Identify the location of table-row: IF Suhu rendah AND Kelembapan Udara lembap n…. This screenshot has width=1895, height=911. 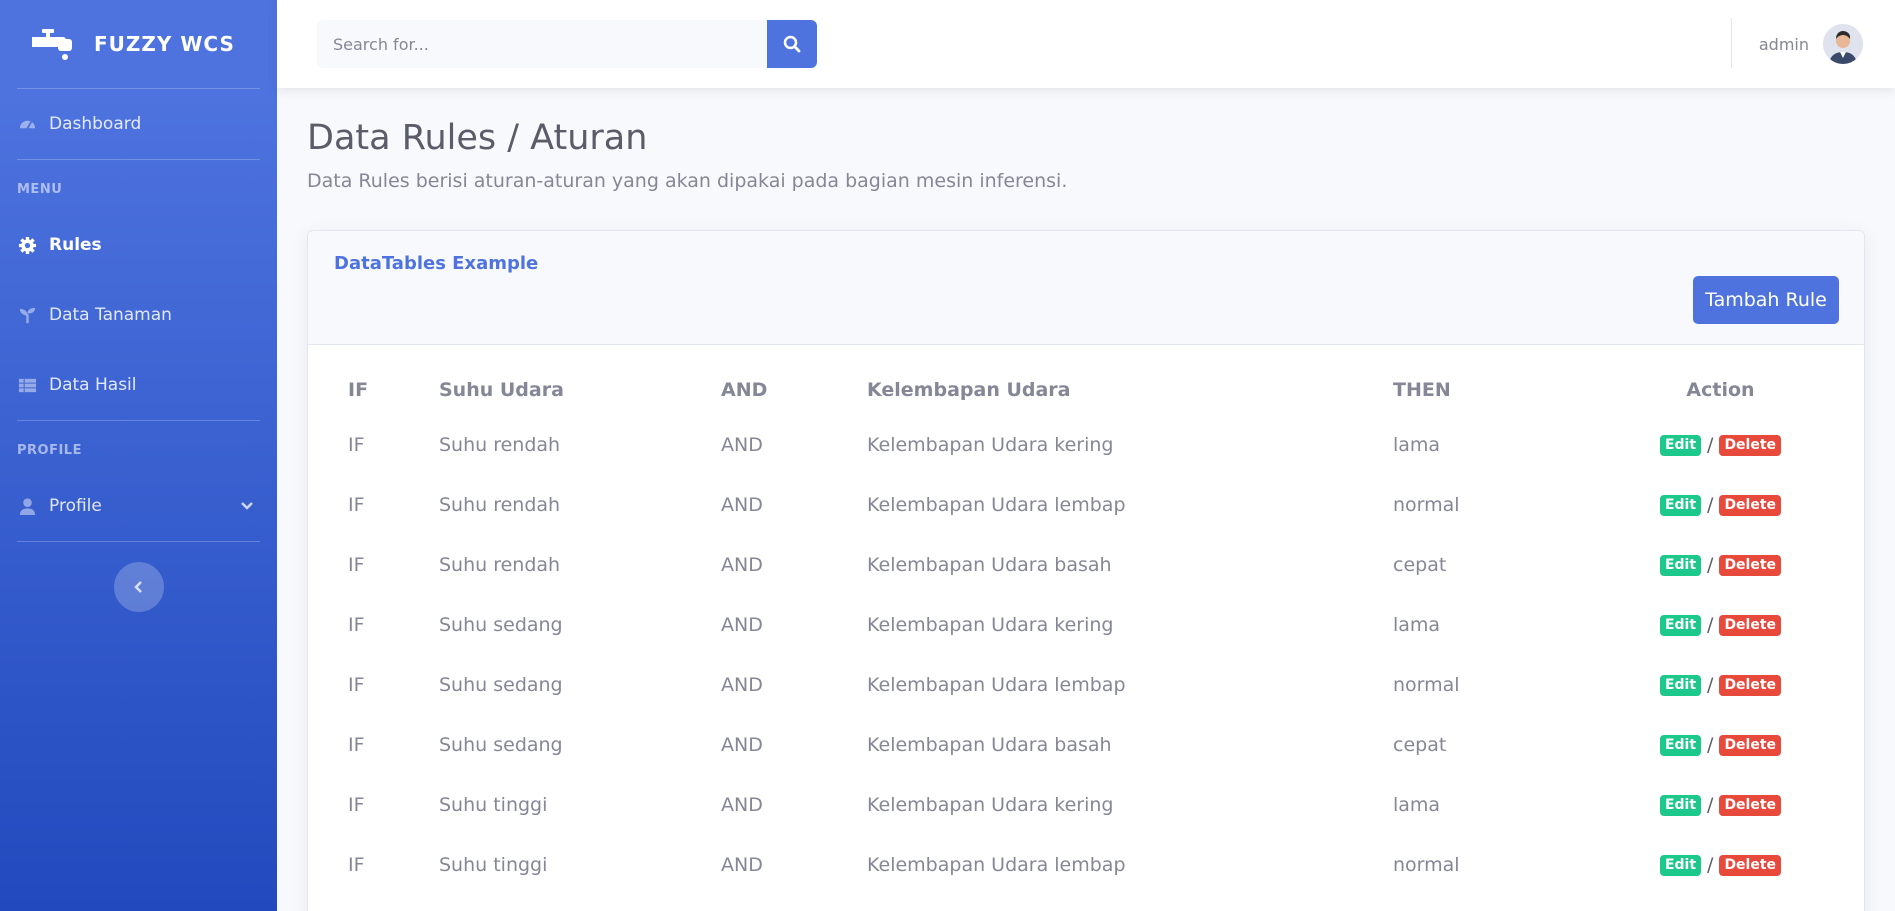
(1088, 505).